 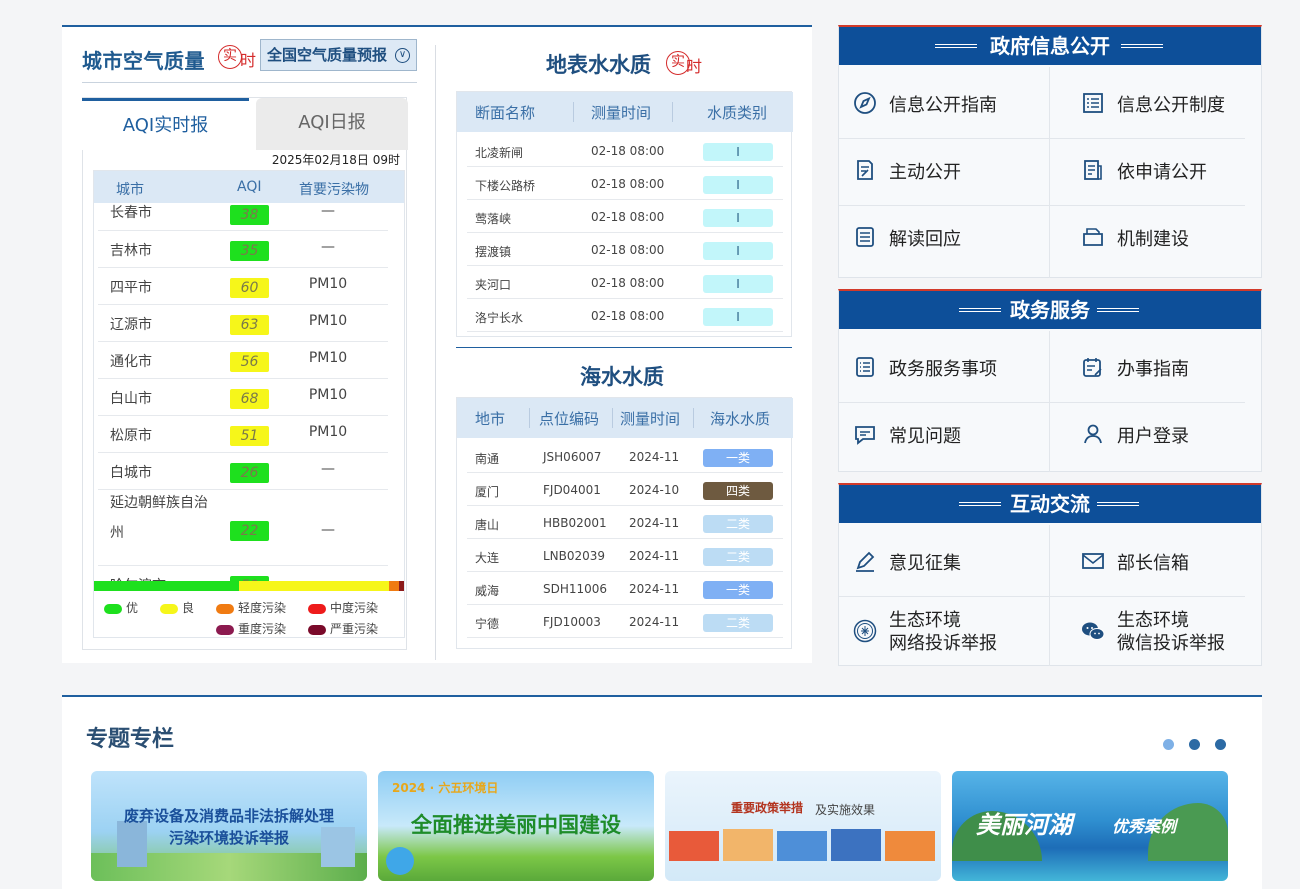 I want to click on section-name: 夹河口, so click(x=493, y=285).